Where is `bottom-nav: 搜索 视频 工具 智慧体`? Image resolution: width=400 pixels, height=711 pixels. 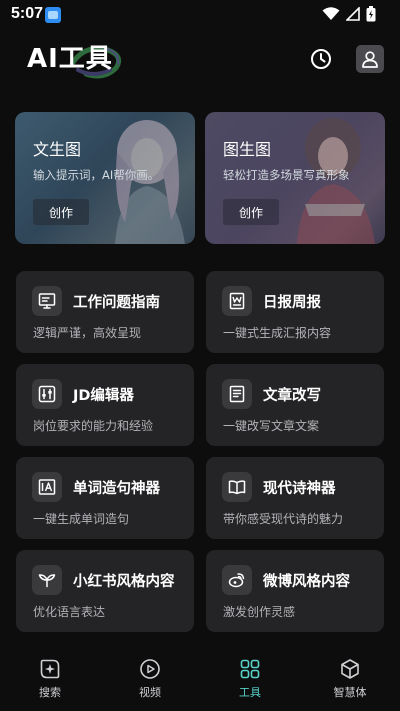 bottom-nav: 搜索 视频 工具 智慧体 is located at coordinates (200, 680).